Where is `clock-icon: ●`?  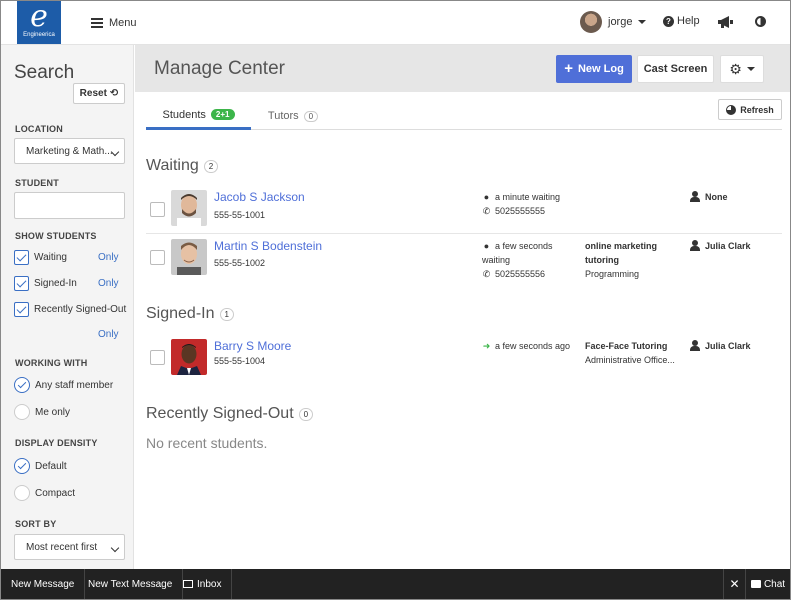
clock-icon: ● is located at coordinates (486, 197).